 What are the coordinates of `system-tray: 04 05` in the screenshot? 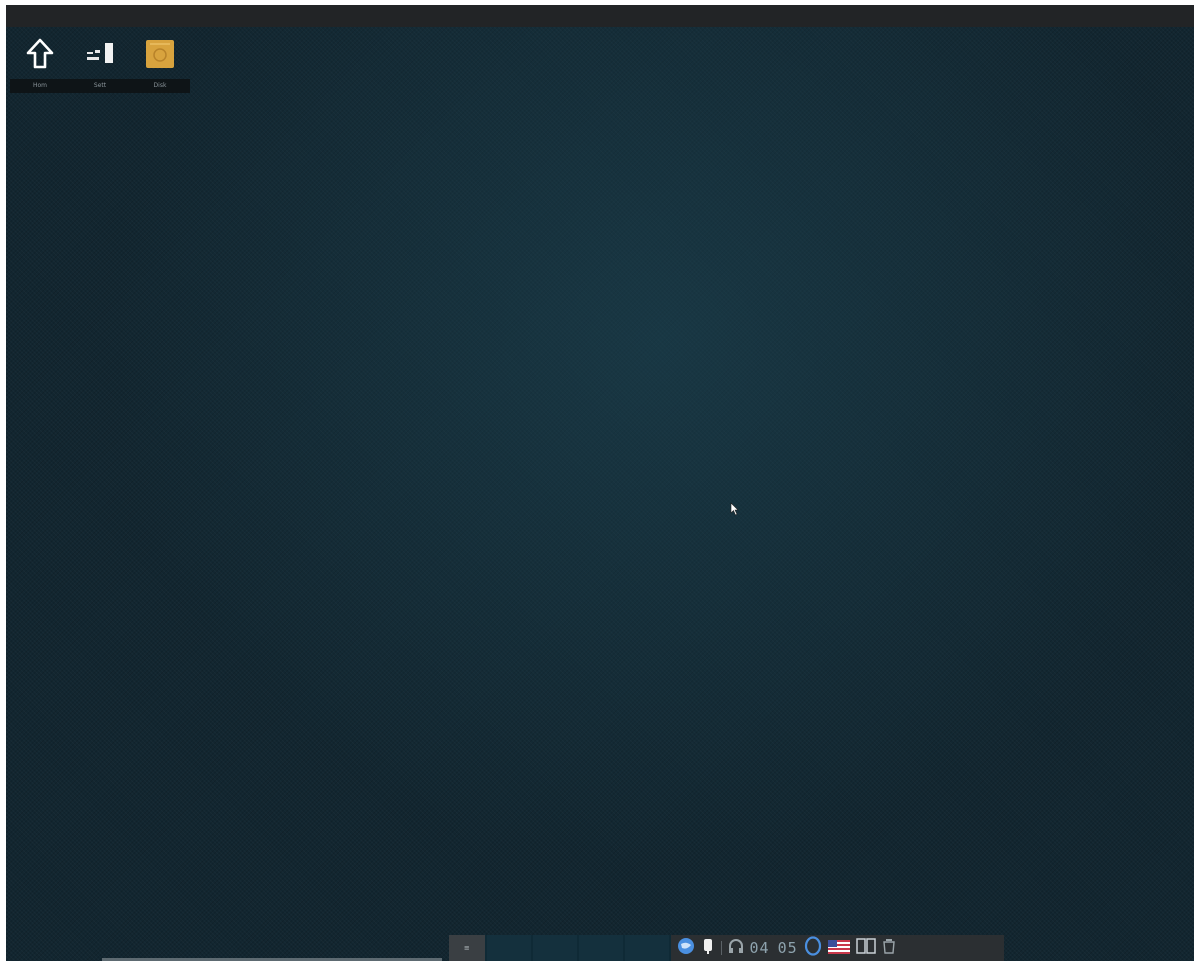 It's located at (837, 948).